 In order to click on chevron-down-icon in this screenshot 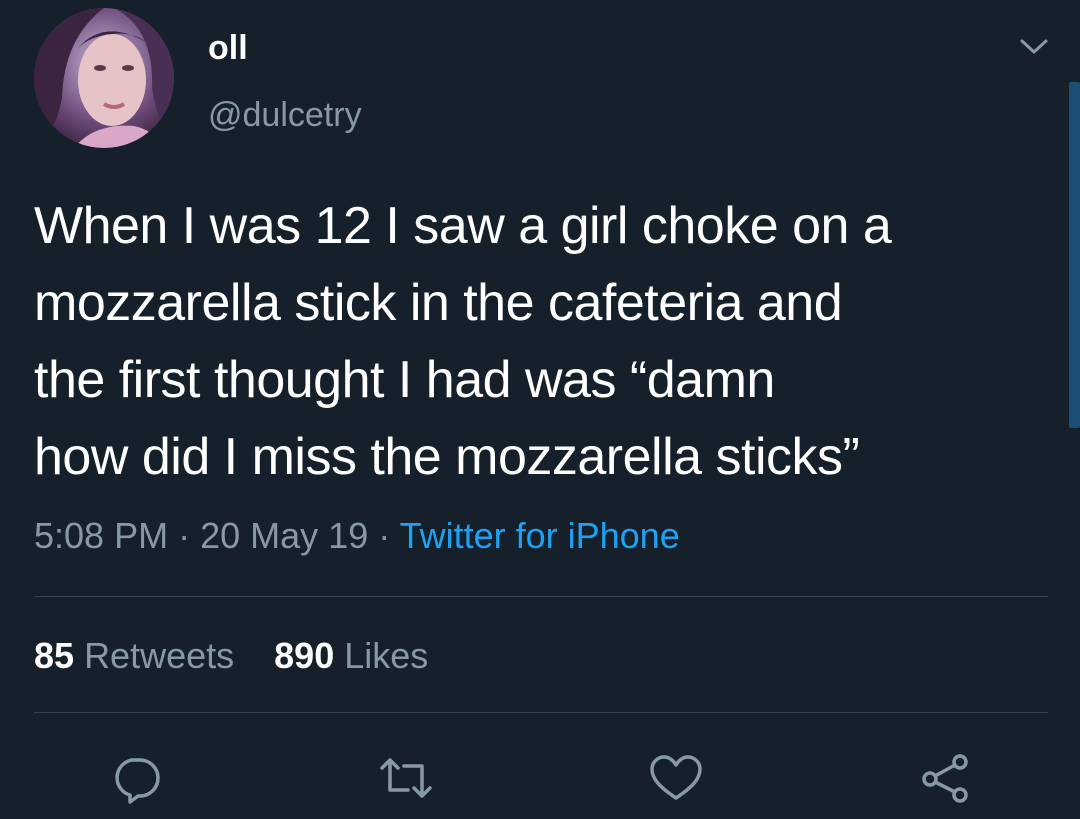, I will do `click(1034, 46)`.